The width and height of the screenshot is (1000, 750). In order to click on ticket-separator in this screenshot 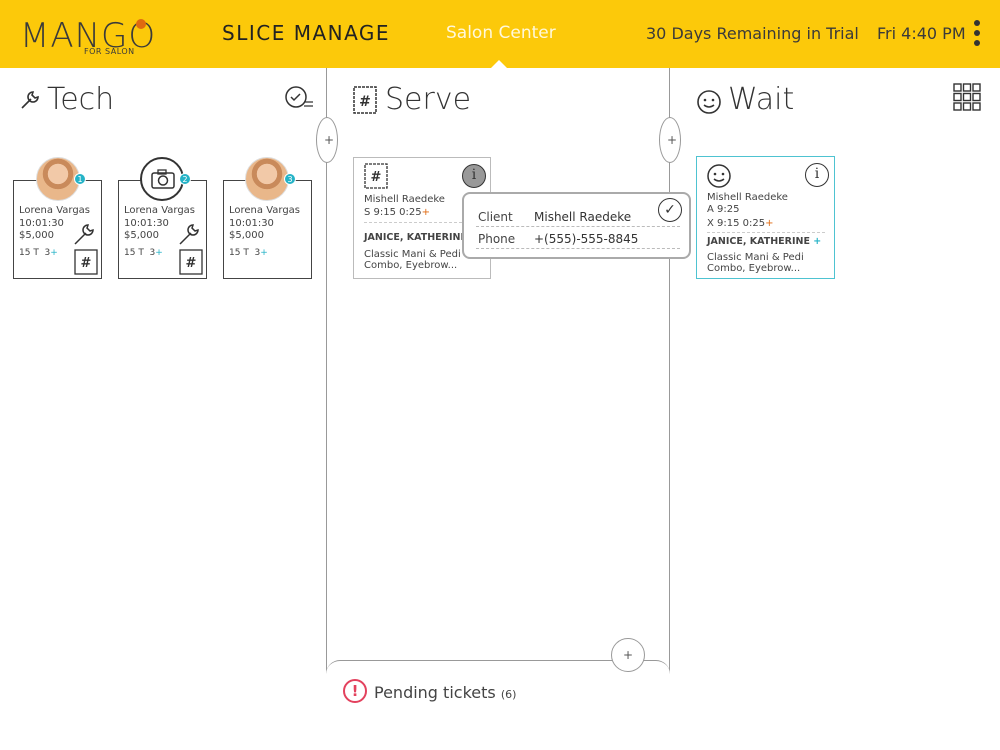, I will do `click(766, 232)`.